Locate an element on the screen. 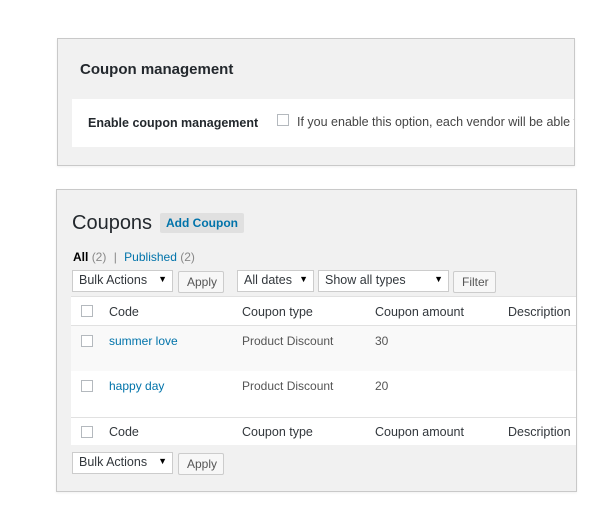  filter-all-link: All is located at coordinates (80, 257).